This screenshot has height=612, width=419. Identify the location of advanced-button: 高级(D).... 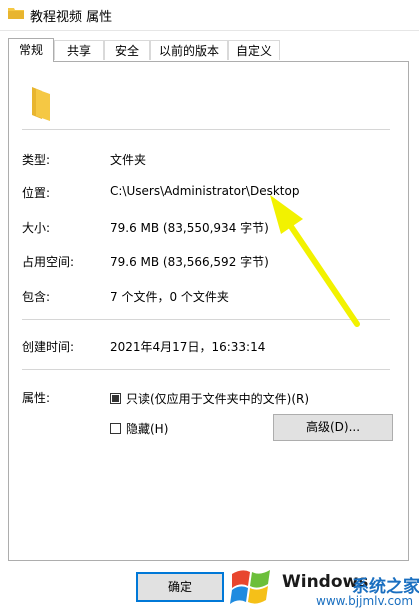
(333, 427).